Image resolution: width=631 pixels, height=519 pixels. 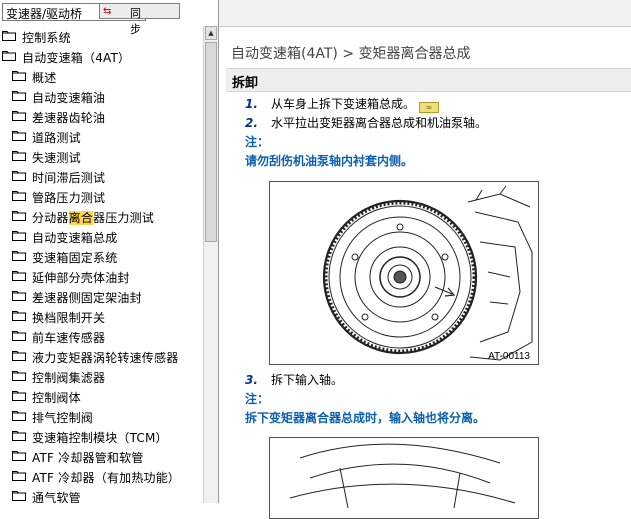 I want to click on tree-item-label: 变速箱控制模块（TCM）, so click(x=100, y=438).